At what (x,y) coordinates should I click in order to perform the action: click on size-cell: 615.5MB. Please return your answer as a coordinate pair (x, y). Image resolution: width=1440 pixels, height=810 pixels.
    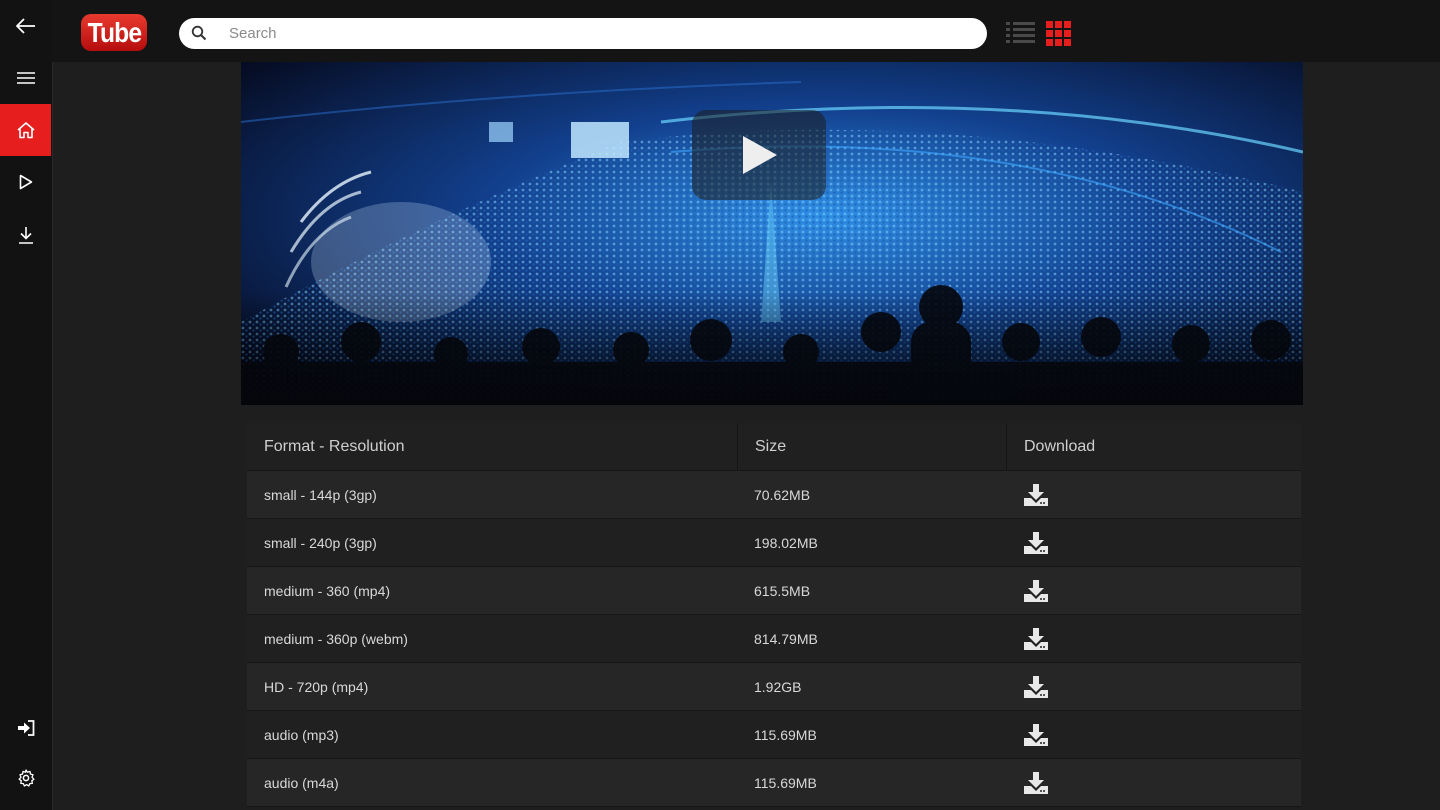
    Looking at the image, I should click on (782, 590).